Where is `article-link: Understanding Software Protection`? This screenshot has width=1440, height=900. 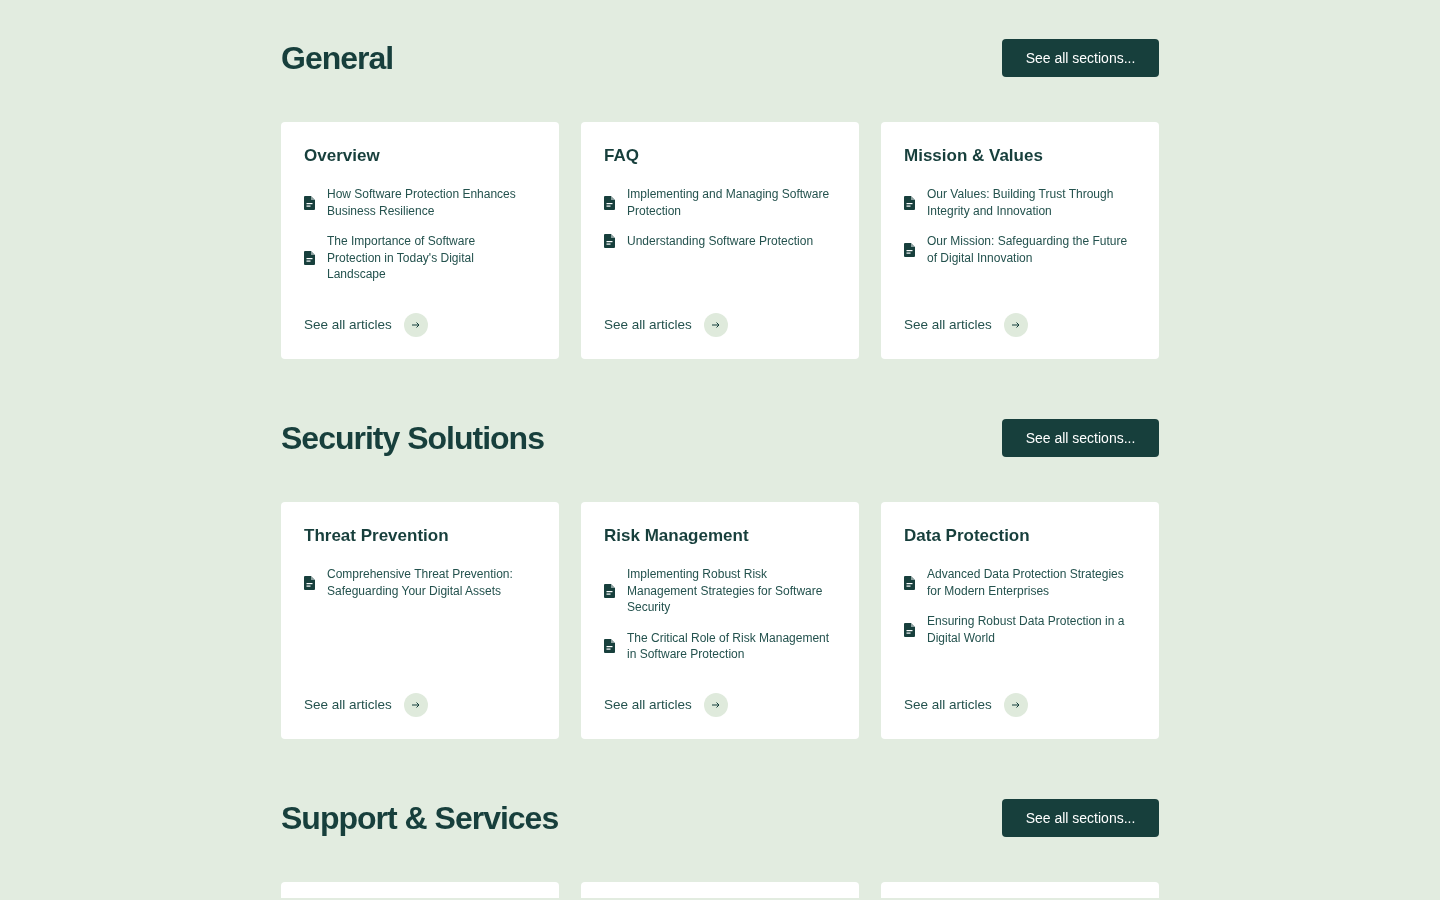 article-link: Understanding Software Protection is located at coordinates (720, 241).